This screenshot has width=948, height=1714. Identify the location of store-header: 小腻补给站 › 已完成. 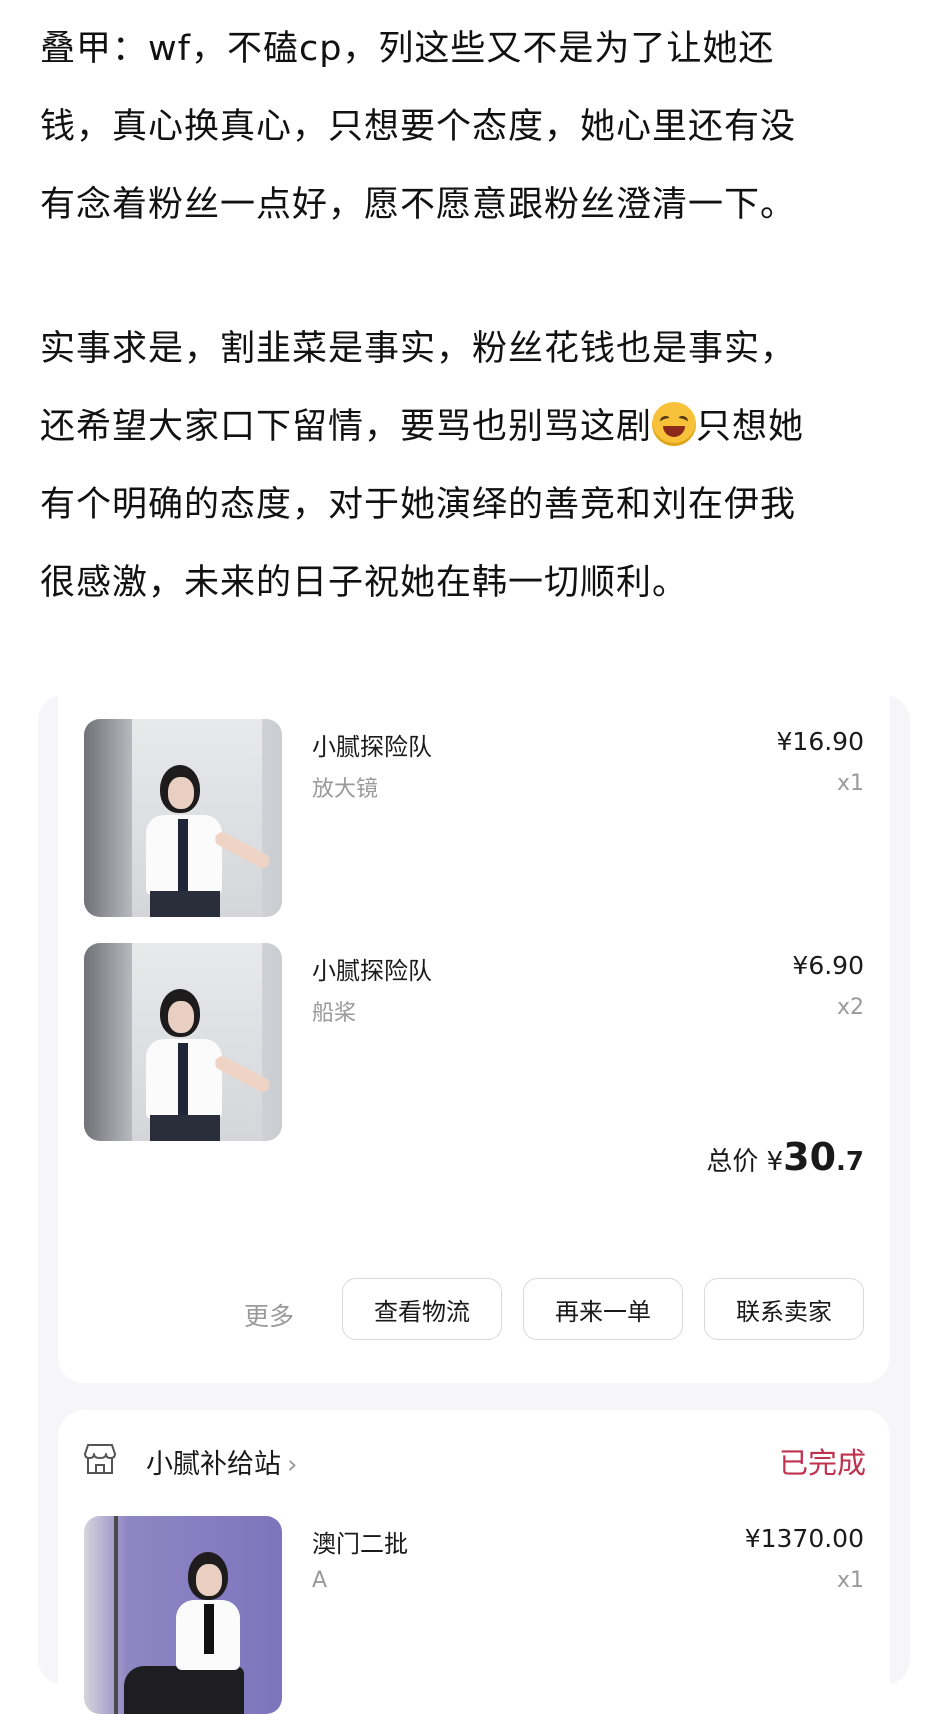
(474, 1460).